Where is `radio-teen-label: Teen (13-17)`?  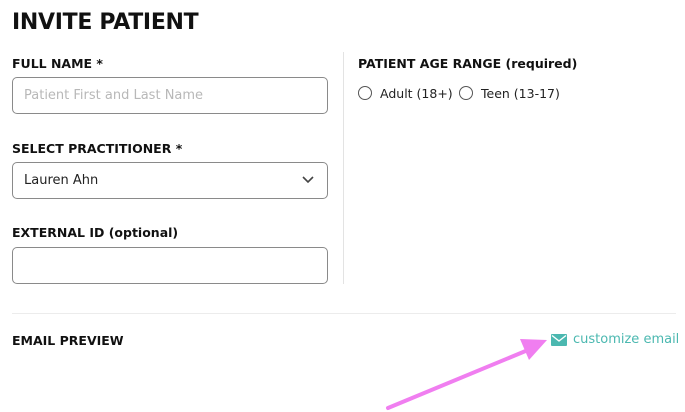
radio-teen-label: Teen (13-17) is located at coordinates (520, 93).